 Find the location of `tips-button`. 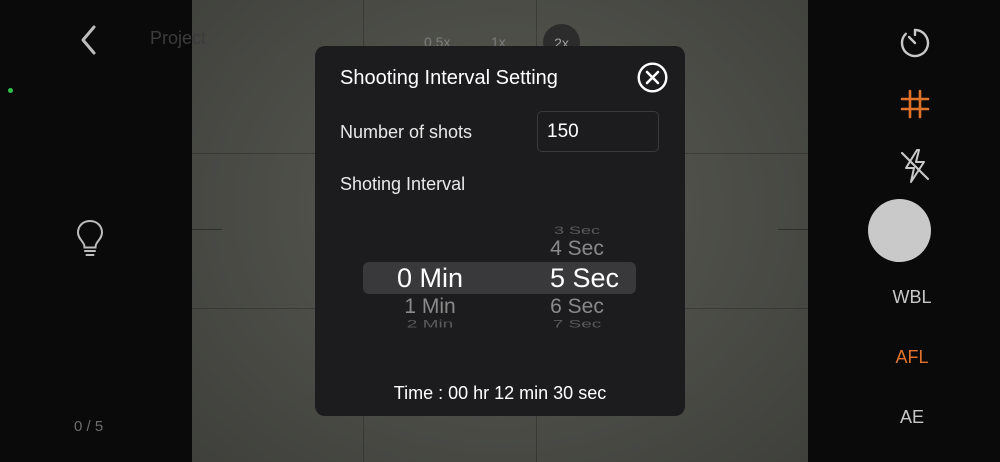

tips-button is located at coordinates (90, 238).